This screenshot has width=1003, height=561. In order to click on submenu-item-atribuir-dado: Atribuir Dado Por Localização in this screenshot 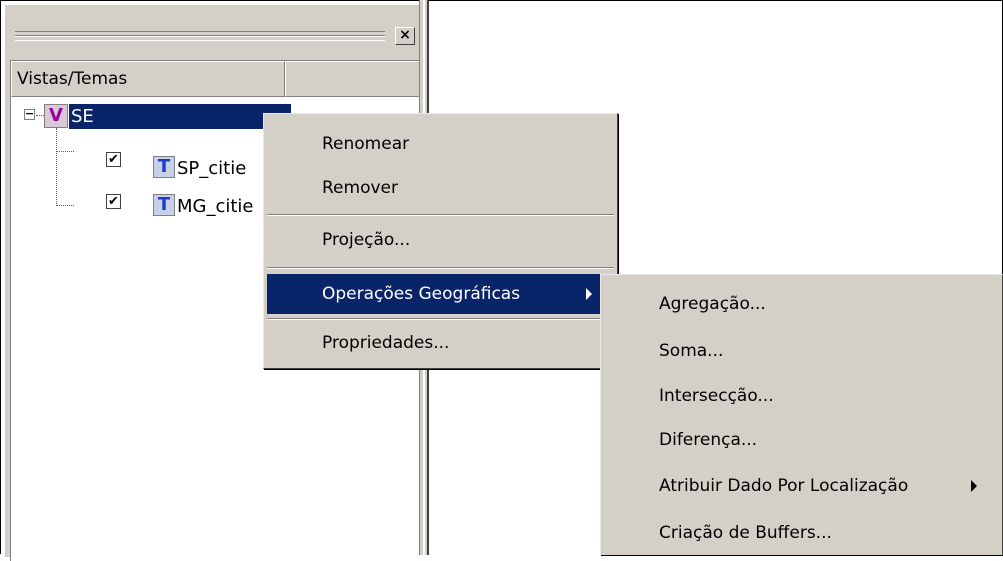, I will do `click(801, 486)`.